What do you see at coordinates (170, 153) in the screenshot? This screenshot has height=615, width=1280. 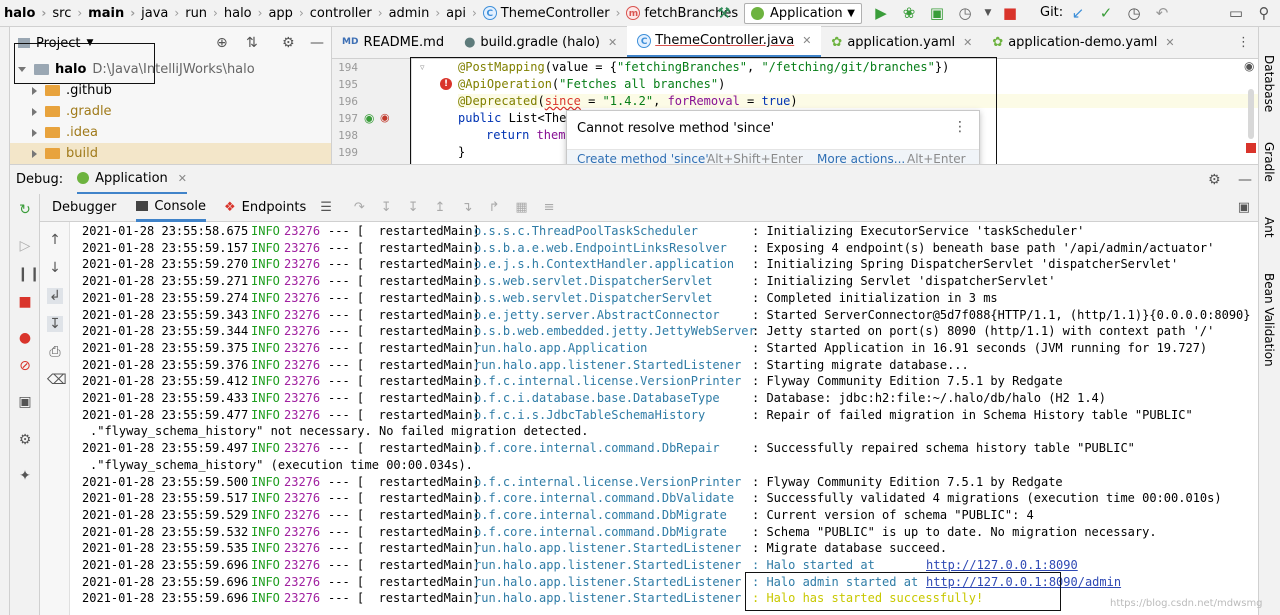 I see `tree-item-build: build` at bounding box center [170, 153].